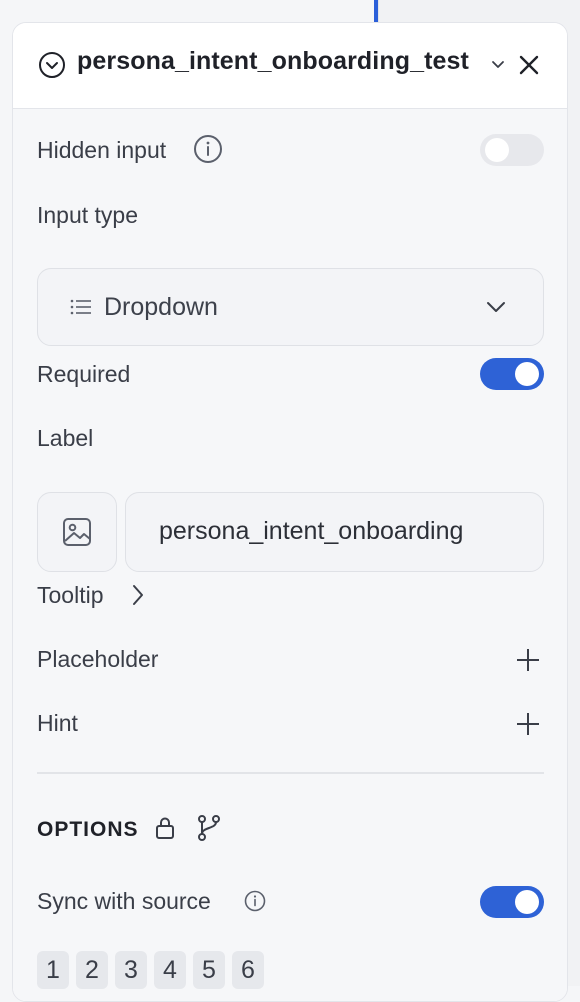 The width and height of the screenshot is (580, 1002). I want to click on git-branch-icon, so click(209, 828).